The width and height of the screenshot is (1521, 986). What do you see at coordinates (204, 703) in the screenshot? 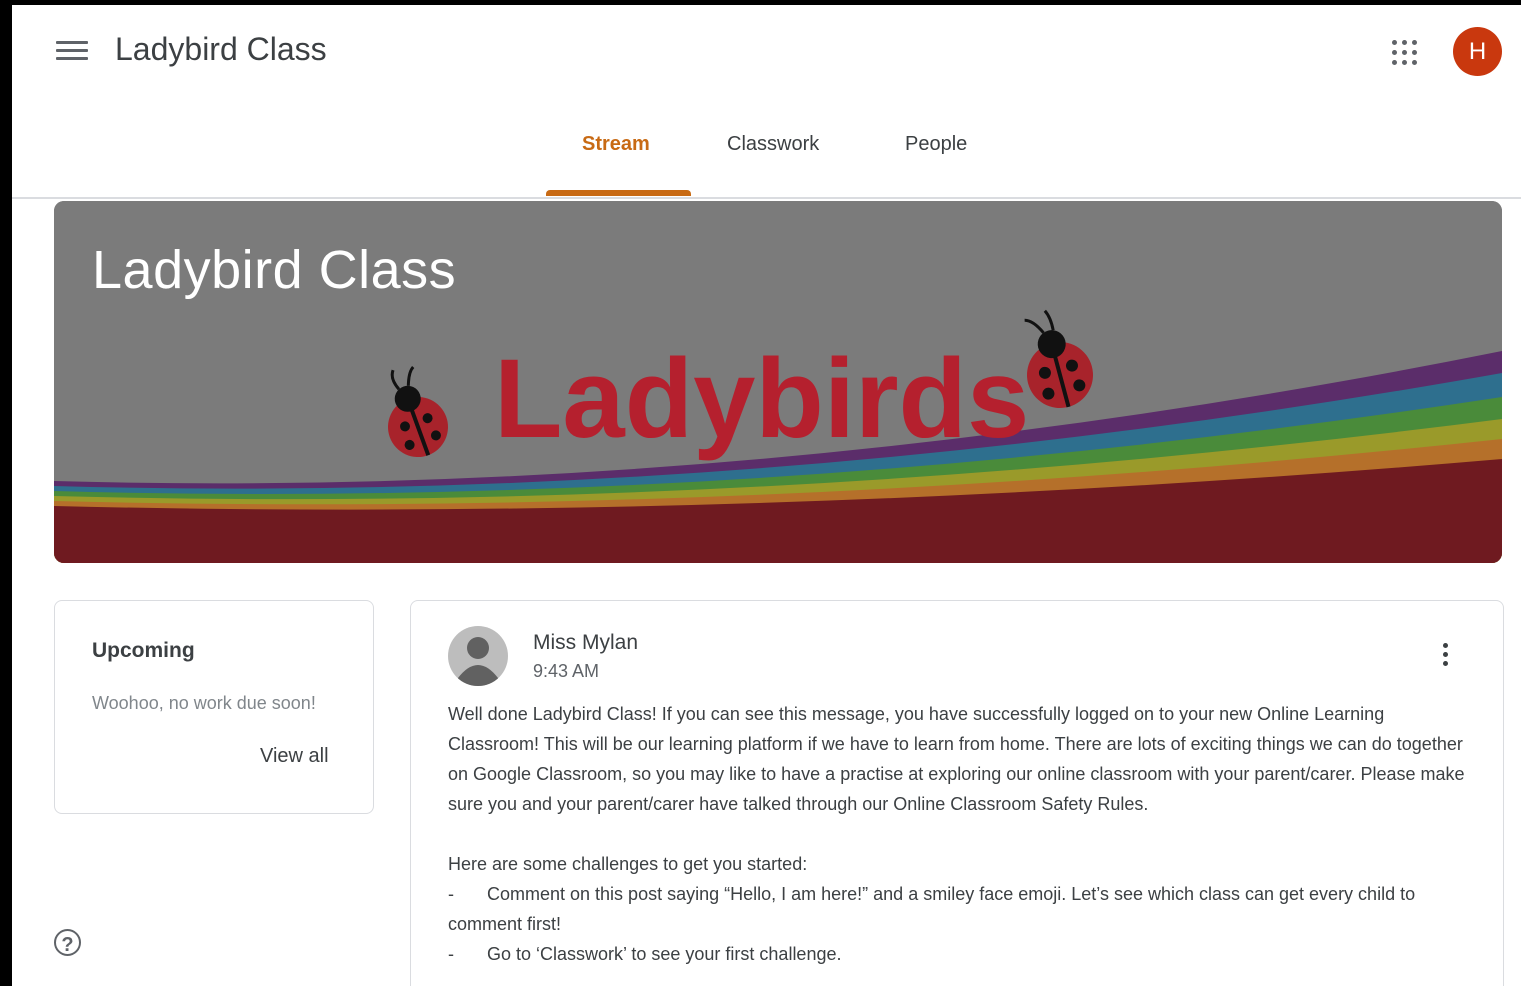
I see `upcoming-empty-text: Woohoo, no work due soon!` at bounding box center [204, 703].